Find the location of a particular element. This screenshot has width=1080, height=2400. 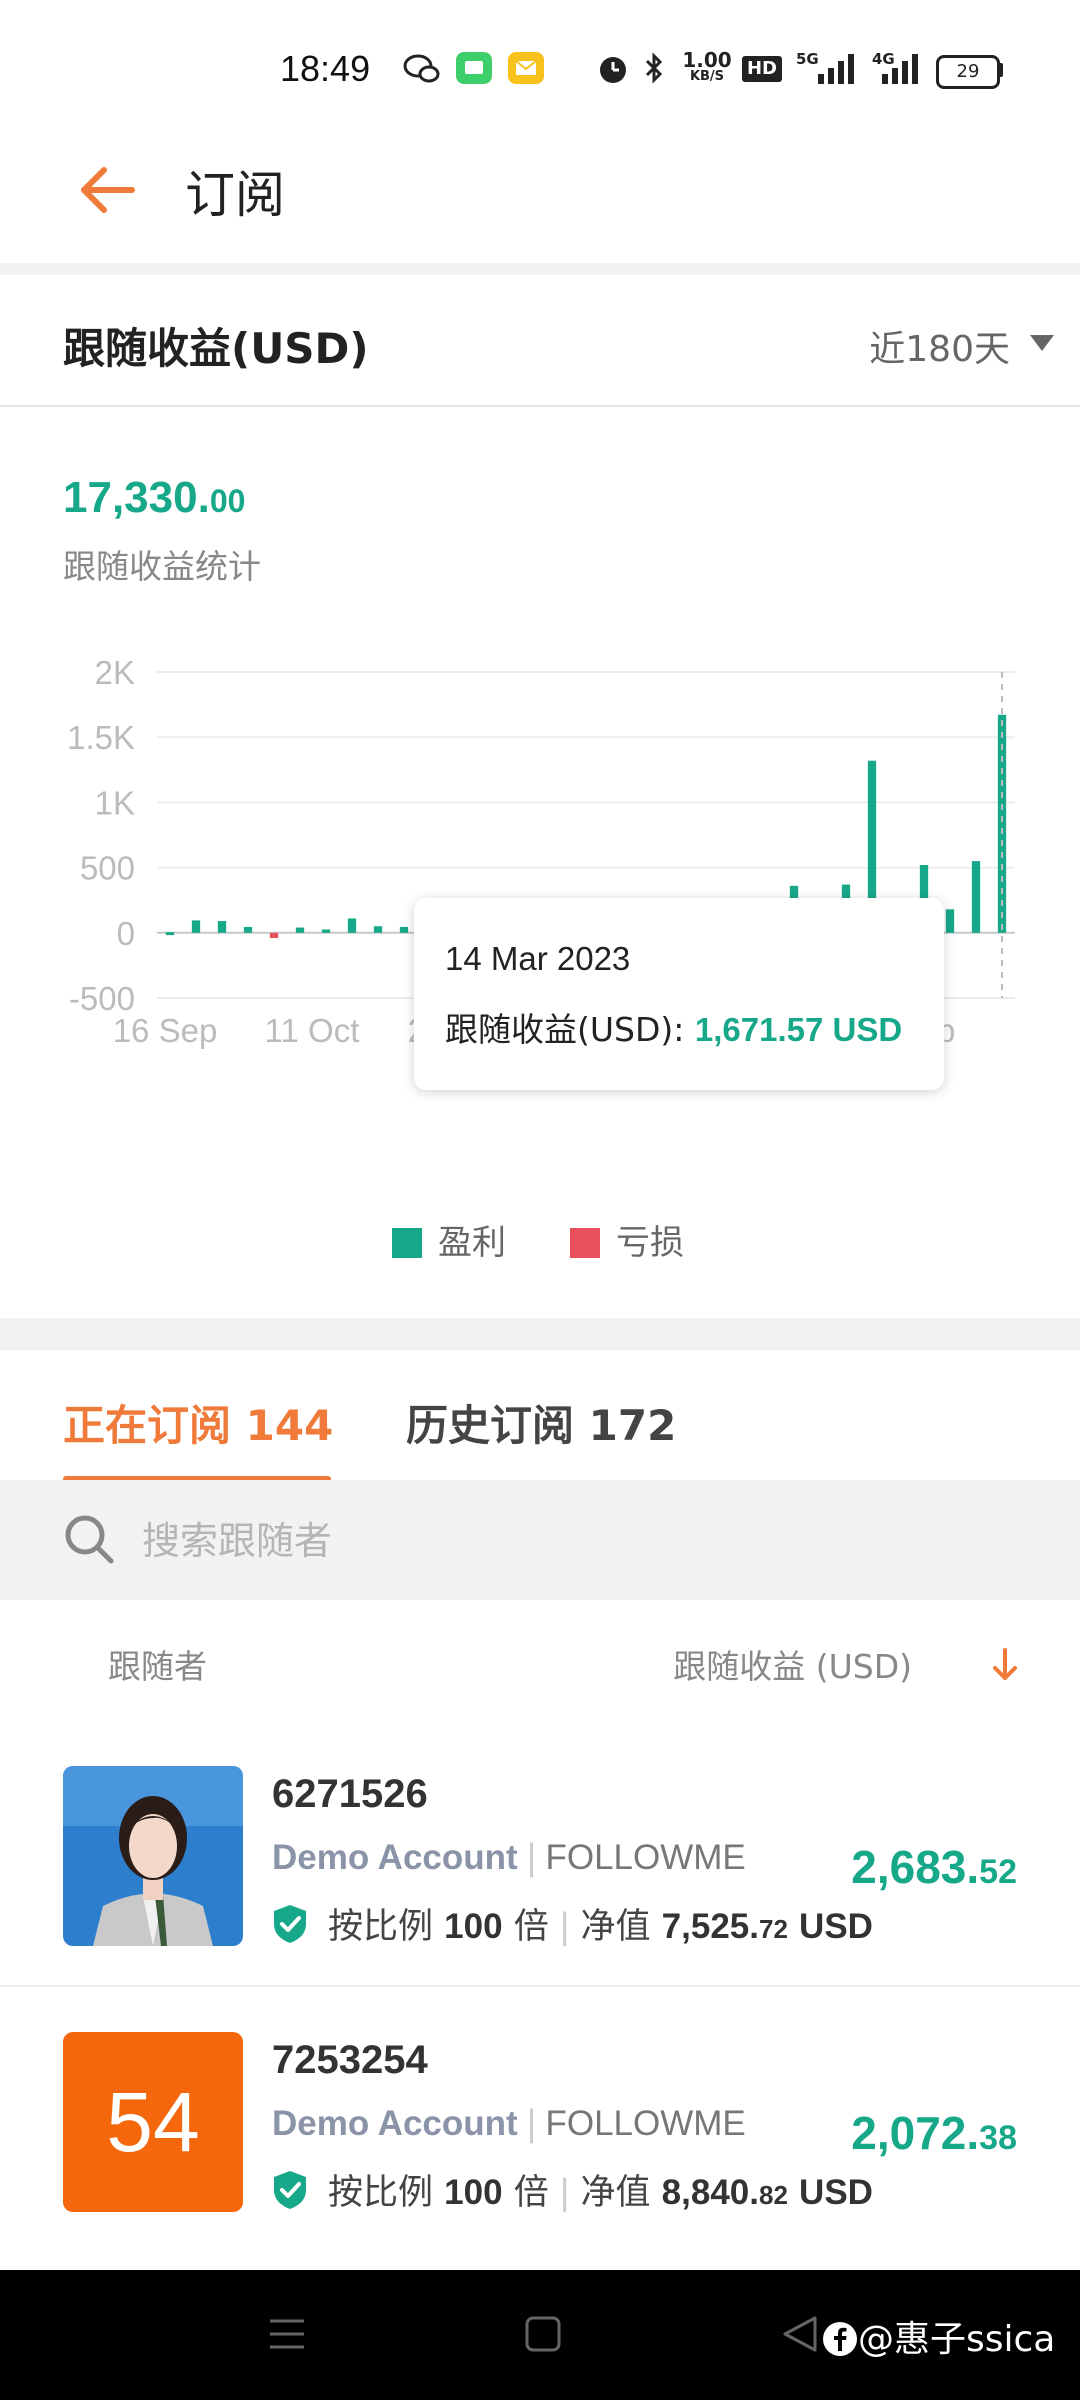

app-bar: 订阅 is located at coordinates (540, 189).